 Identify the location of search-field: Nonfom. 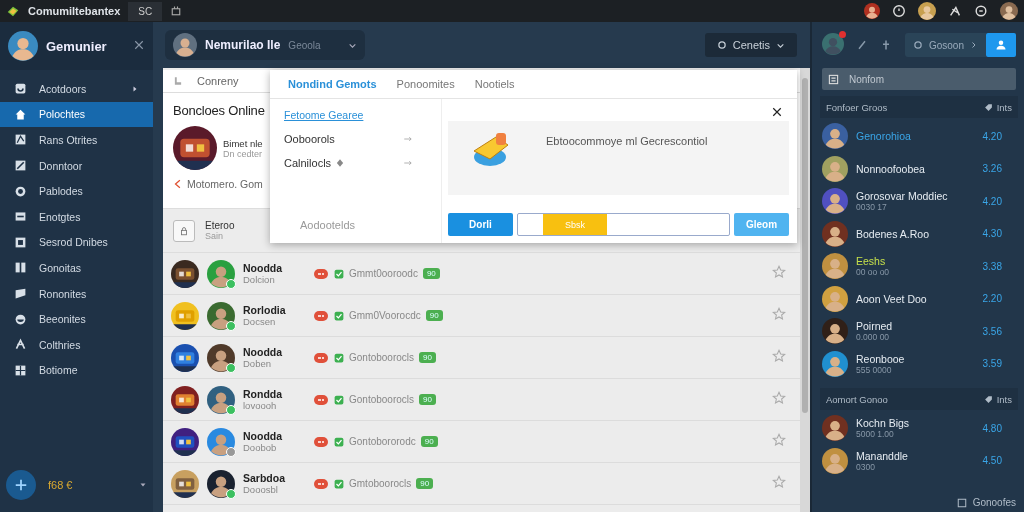
(919, 79).